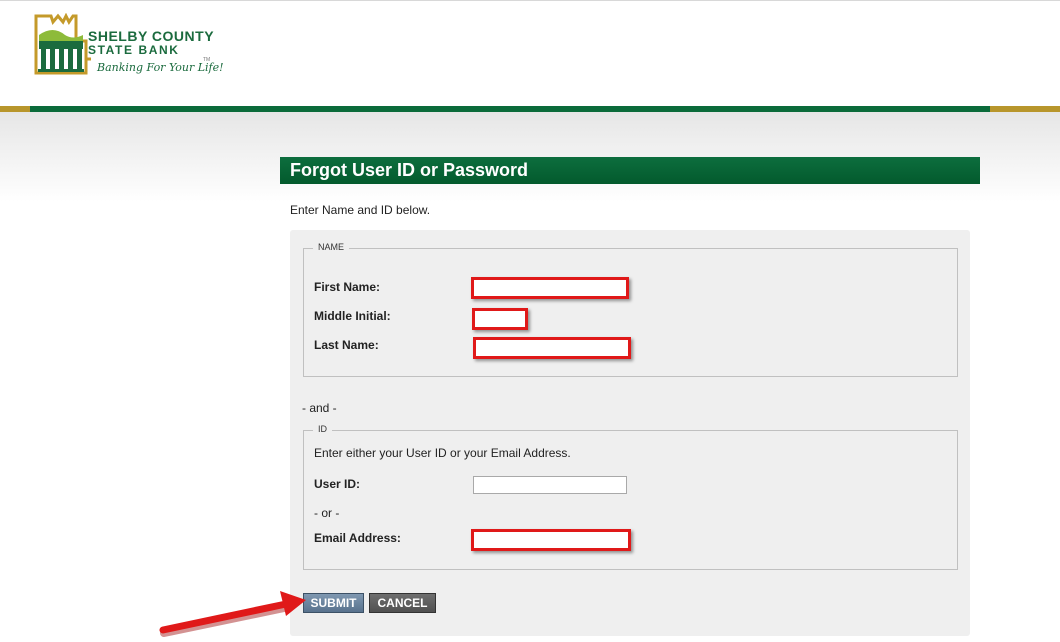 This screenshot has height=642, width=1060. What do you see at coordinates (357, 538) in the screenshot?
I see `email-label: Email Address:` at bounding box center [357, 538].